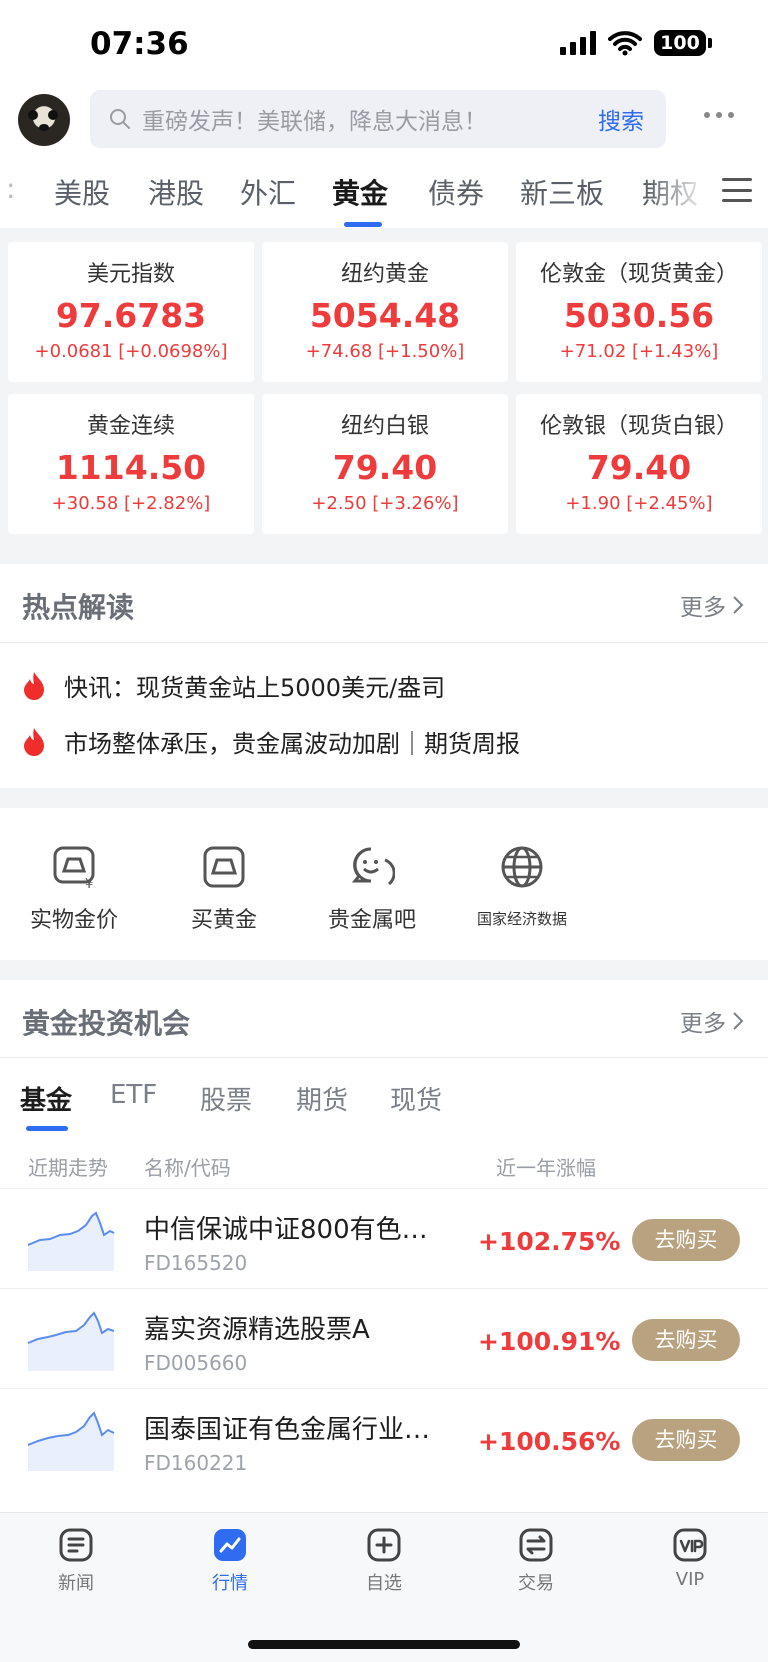 The height and width of the screenshot is (1662, 768). I want to click on quote-change: +0.0681 [+0.0698%], so click(131, 351).